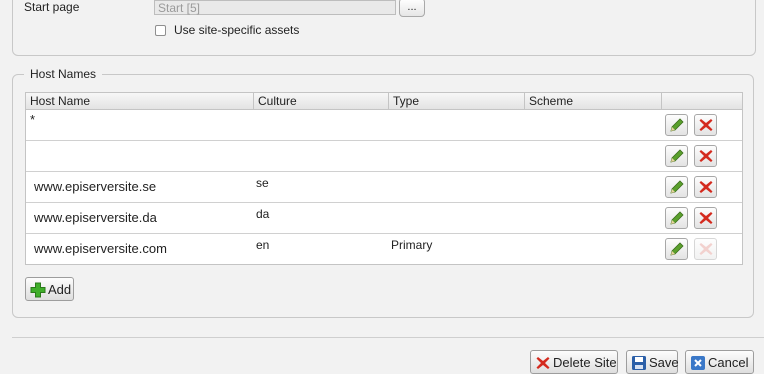 The width and height of the screenshot is (764, 374). I want to click on site-assets-label: Use site-specific assets, so click(237, 30).